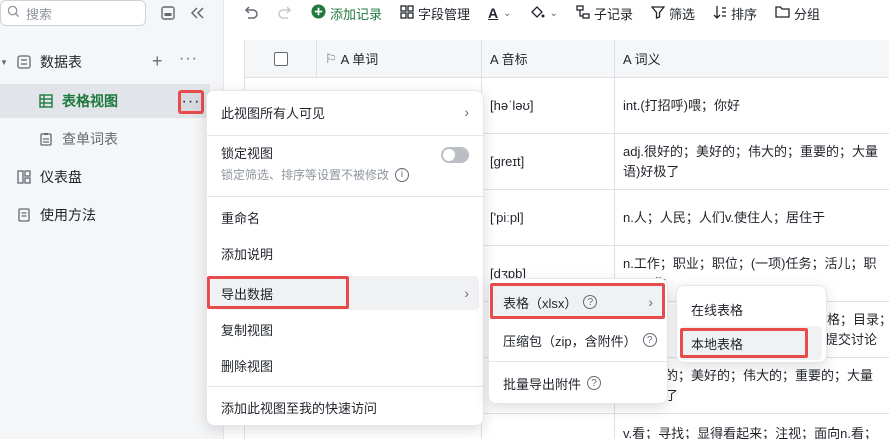 The width and height of the screenshot is (889, 439). I want to click on menu-item-copy-view: 复制视图, so click(345, 329).